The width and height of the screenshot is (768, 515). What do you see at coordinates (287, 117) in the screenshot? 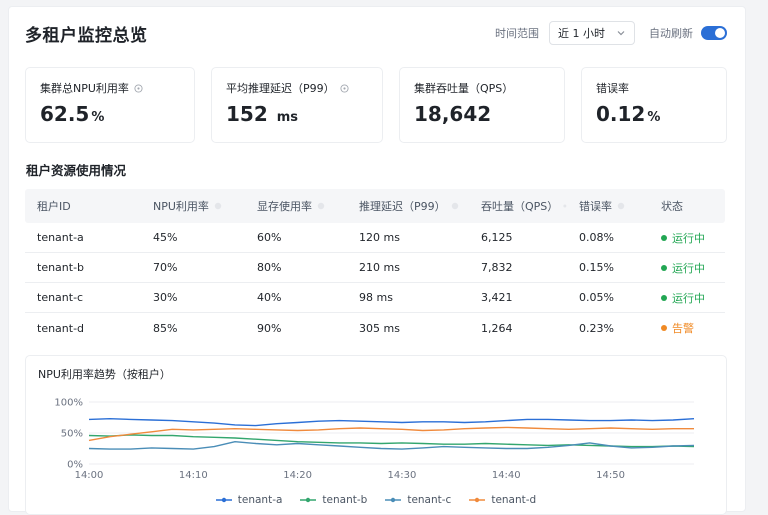
I see `kpi-value-unit: ms` at bounding box center [287, 117].